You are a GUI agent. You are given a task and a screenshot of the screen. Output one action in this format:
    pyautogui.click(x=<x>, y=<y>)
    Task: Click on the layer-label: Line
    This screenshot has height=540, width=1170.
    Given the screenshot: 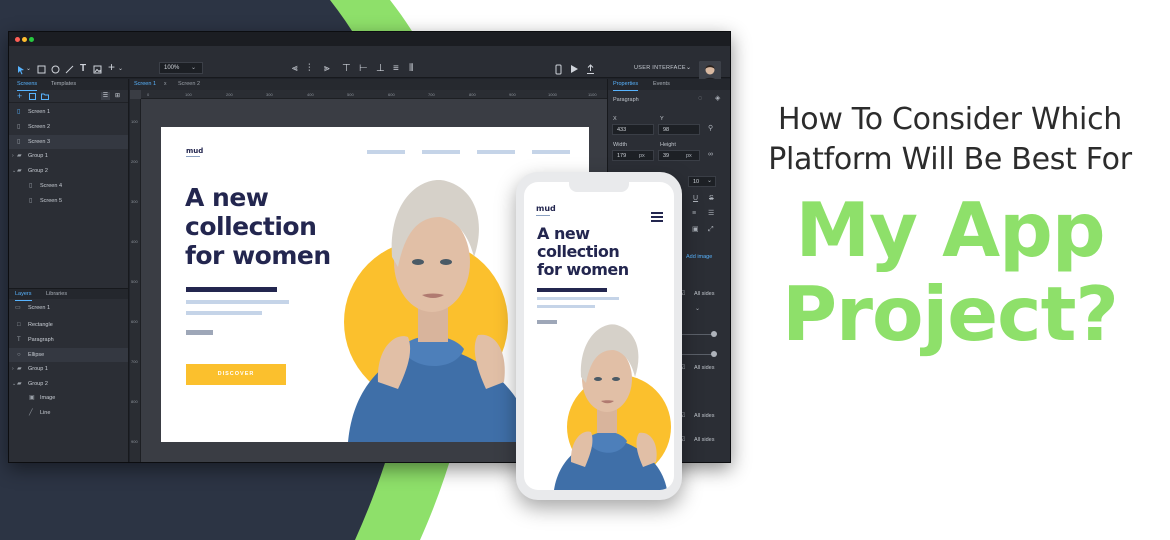 What is the action you would take?
    pyautogui.click(x=45, y=413)
    